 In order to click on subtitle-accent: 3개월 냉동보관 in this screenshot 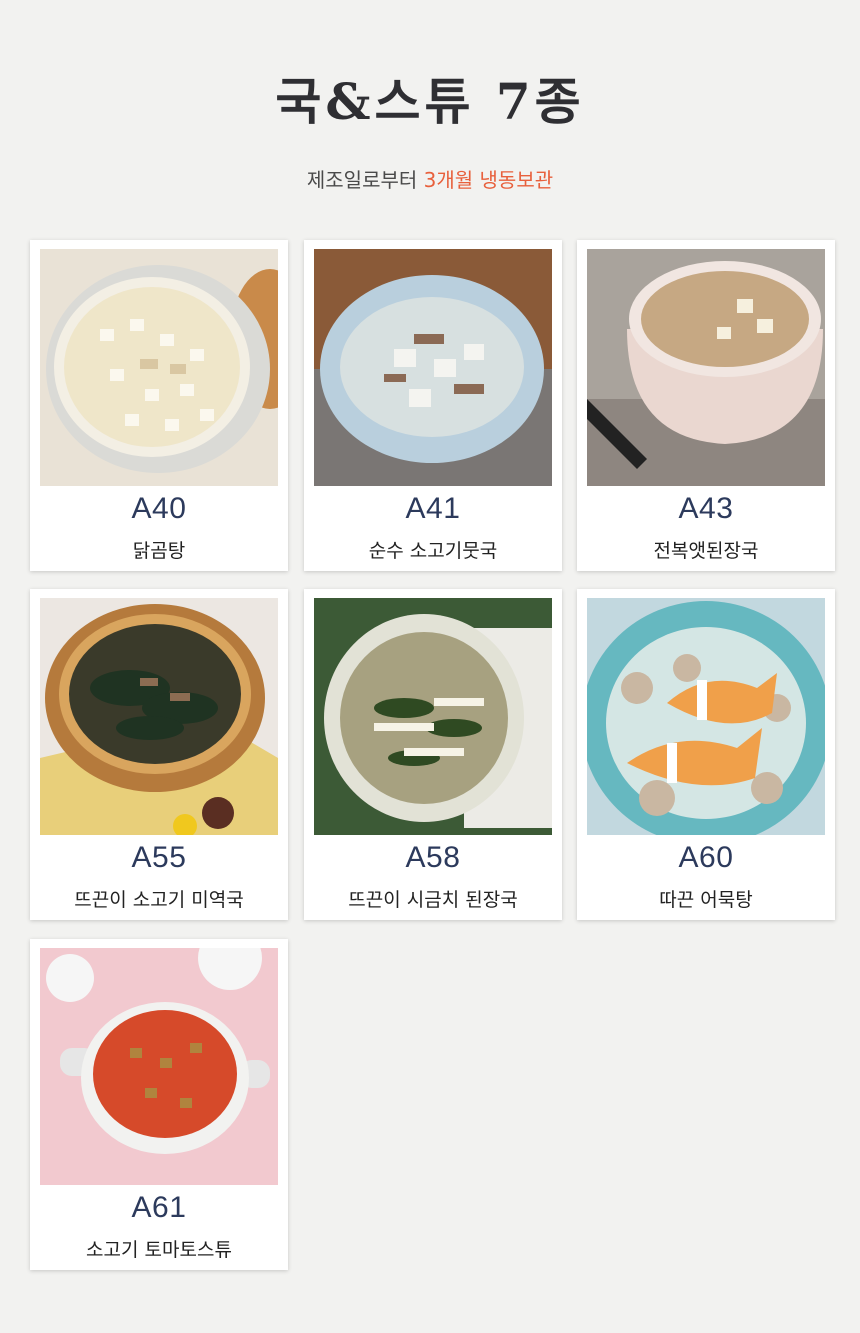, I will do `click(488, 180)`.